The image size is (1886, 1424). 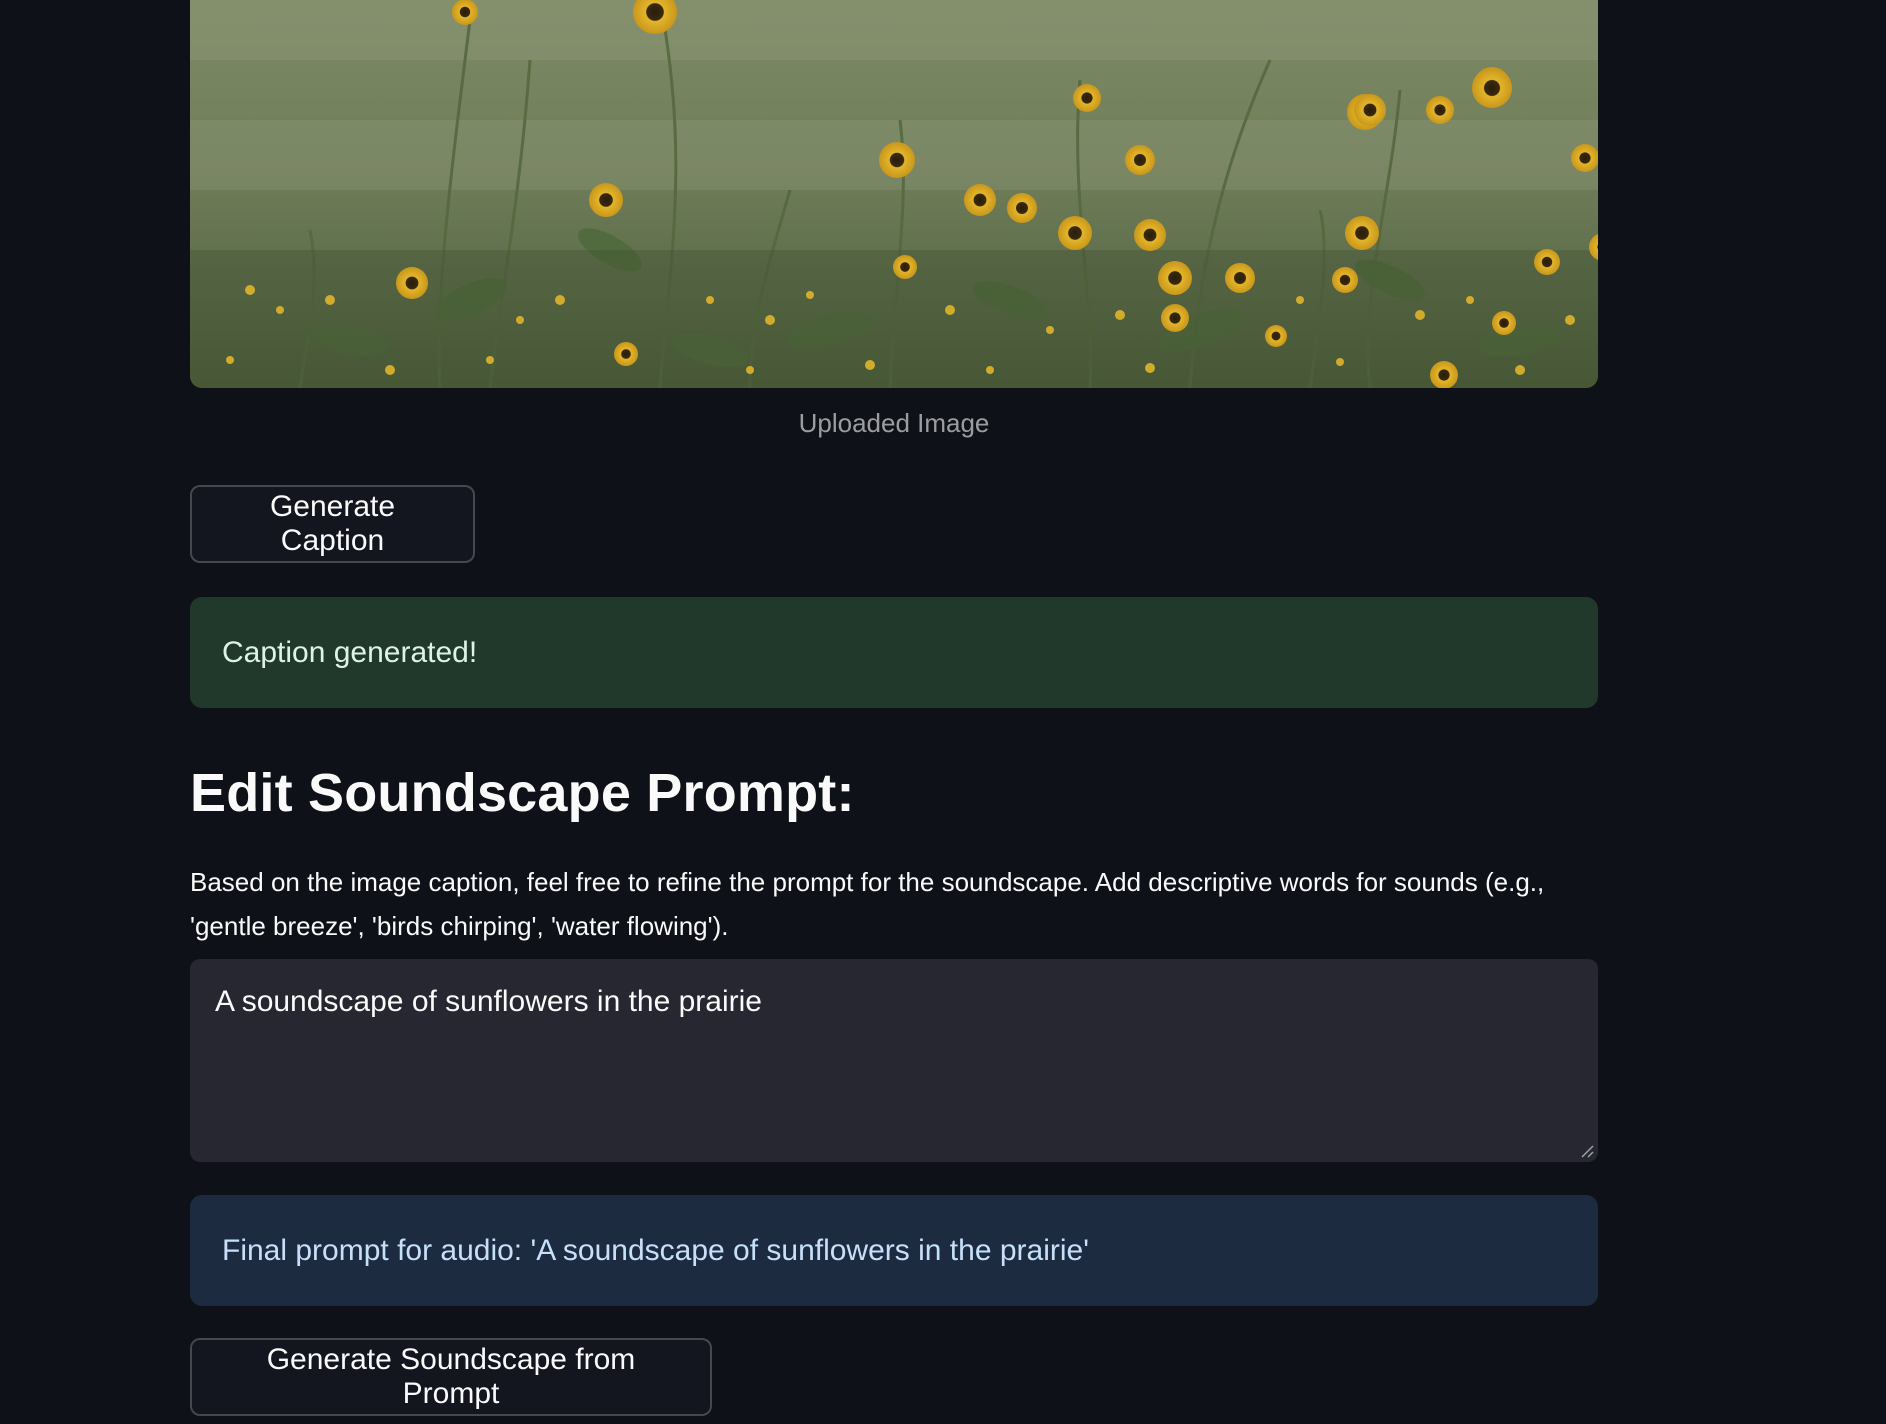 What do you see at coordinates (350, 652) in the screenshot?
I see `success-alert-text: Caption generated!` at bounding box center [350, 652].